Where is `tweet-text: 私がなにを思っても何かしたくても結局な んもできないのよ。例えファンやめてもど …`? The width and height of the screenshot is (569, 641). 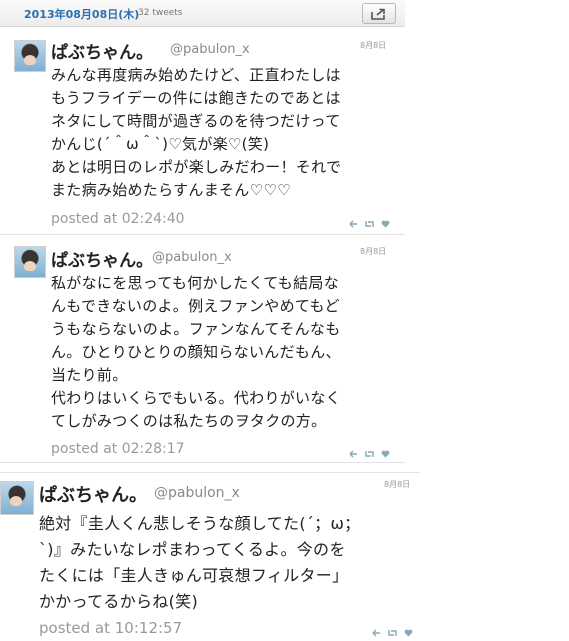 tweet-text: 私がなにを思っても何かしたくても結局な んもできないのよ。例えファンやめてもど … is located at coordinates (196, 352).